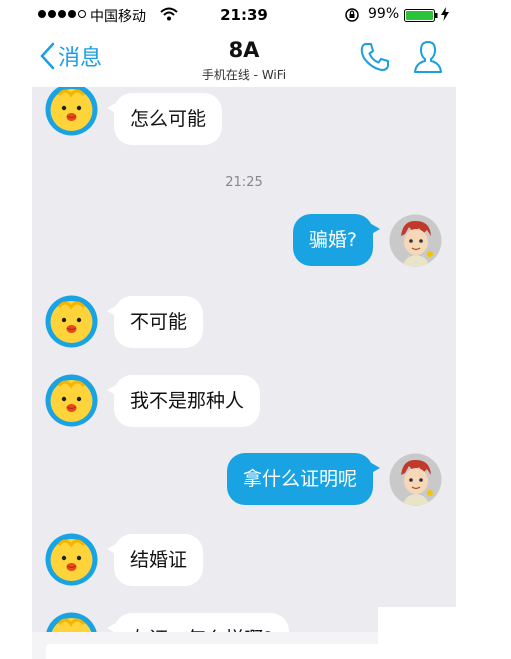 This screenshot has width=511, height=659. What do you see at coordinates (445, 14) in the screenshot?
I see `charging-icon` at bounding box center [445, 14].